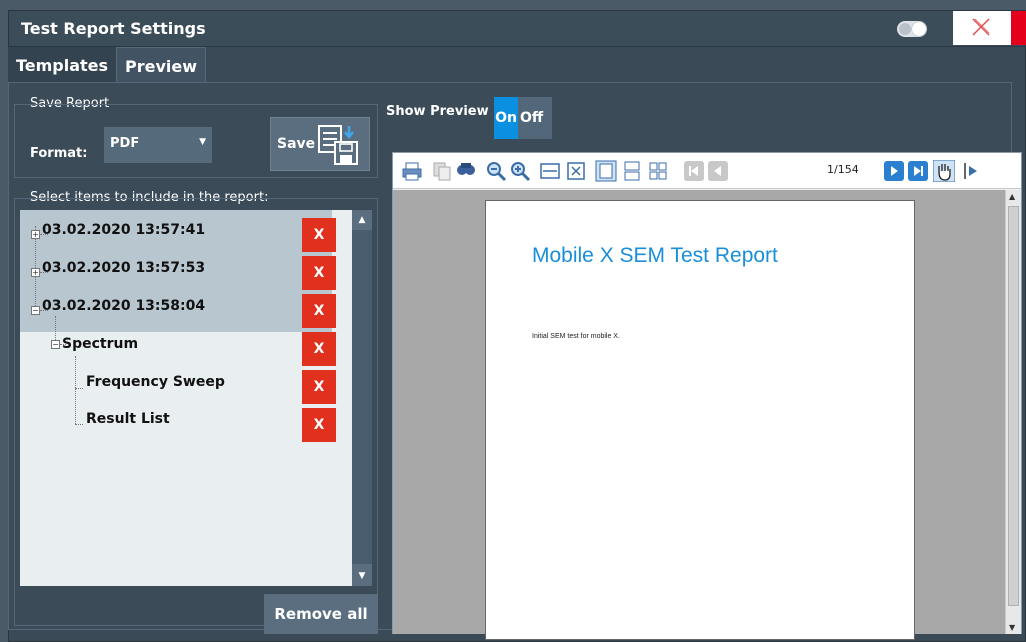 The width and height of the screenshot is (1026, 642). I want to click on find-icon, so click(466, 171).